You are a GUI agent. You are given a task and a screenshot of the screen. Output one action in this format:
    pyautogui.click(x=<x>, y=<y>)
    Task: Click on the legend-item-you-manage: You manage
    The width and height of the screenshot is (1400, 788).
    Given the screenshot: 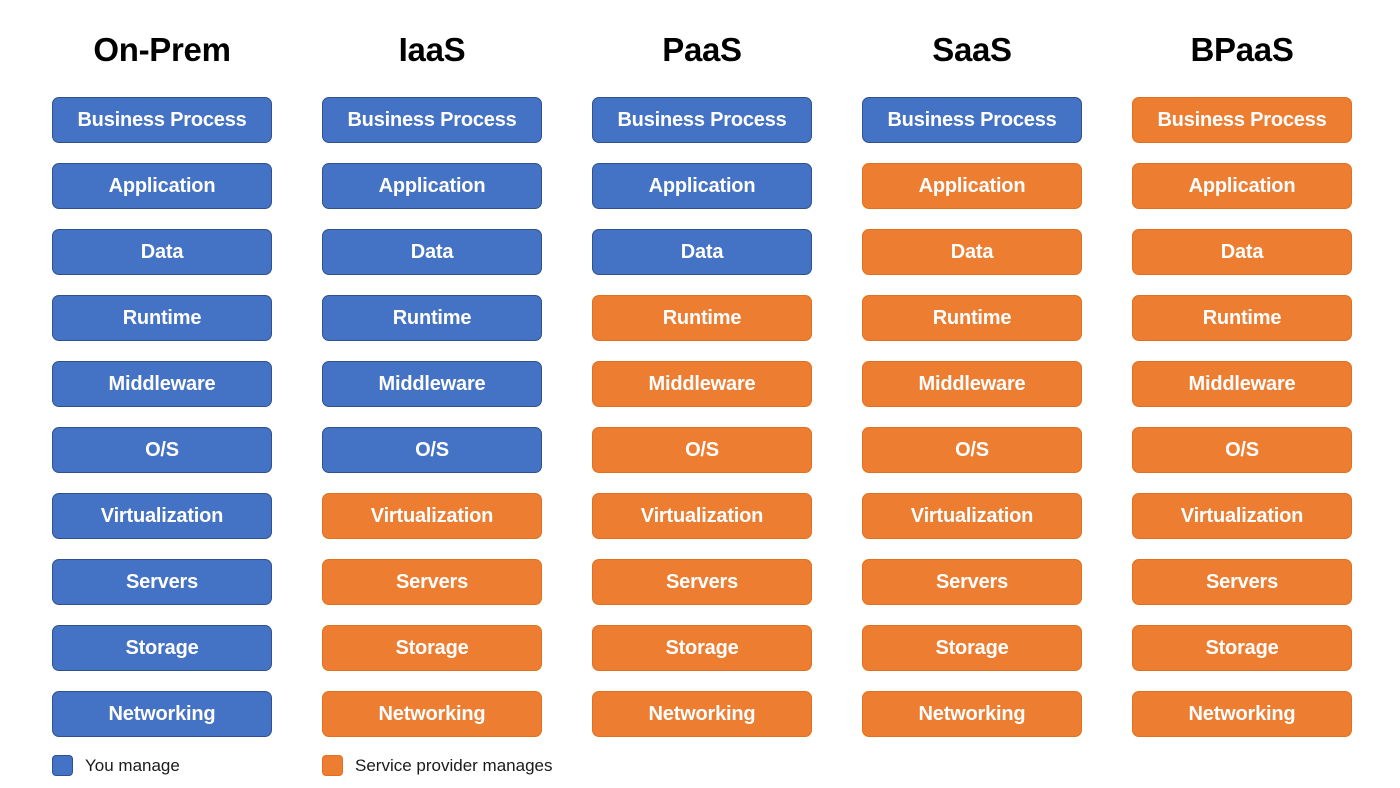 What is the action you would take?
    pyautogui.click(x=116, y=765)
    